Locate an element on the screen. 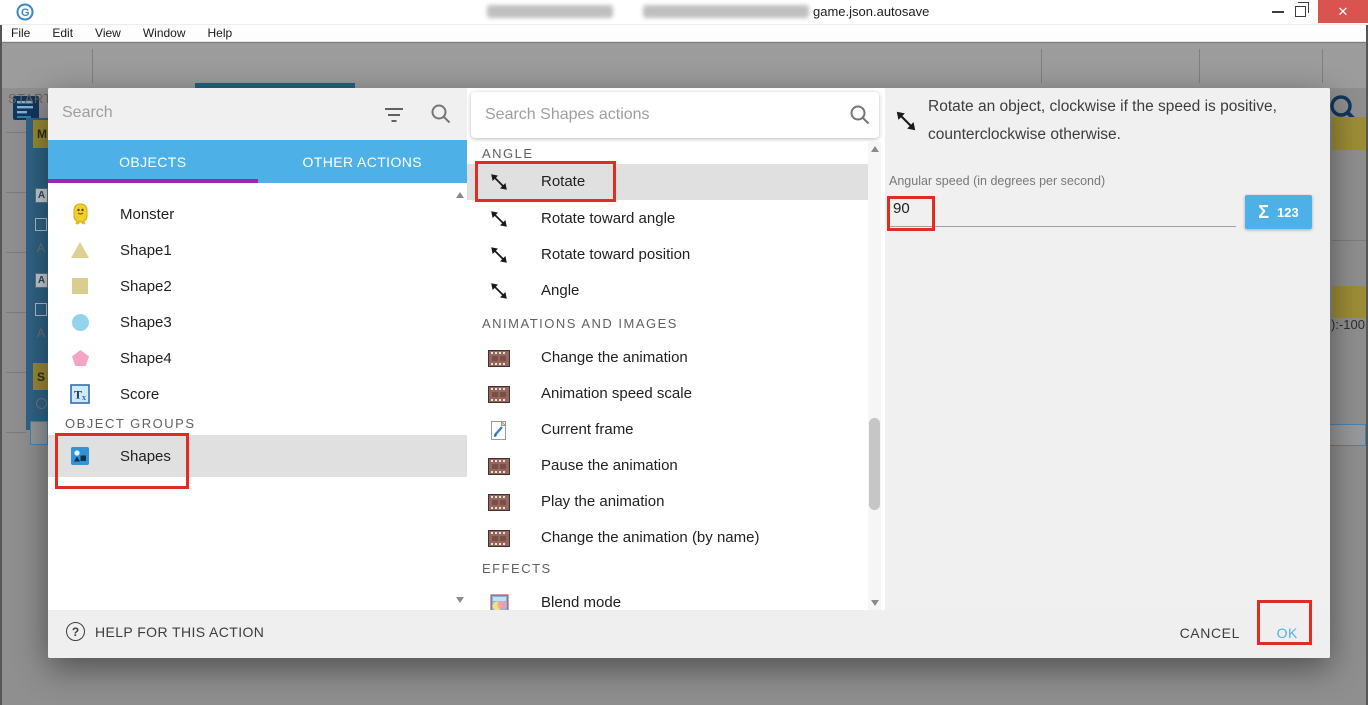 This screenshot has height=705, width=1368. action-row-pause-animation: Pause the animation is located at coordinates (667, 466).